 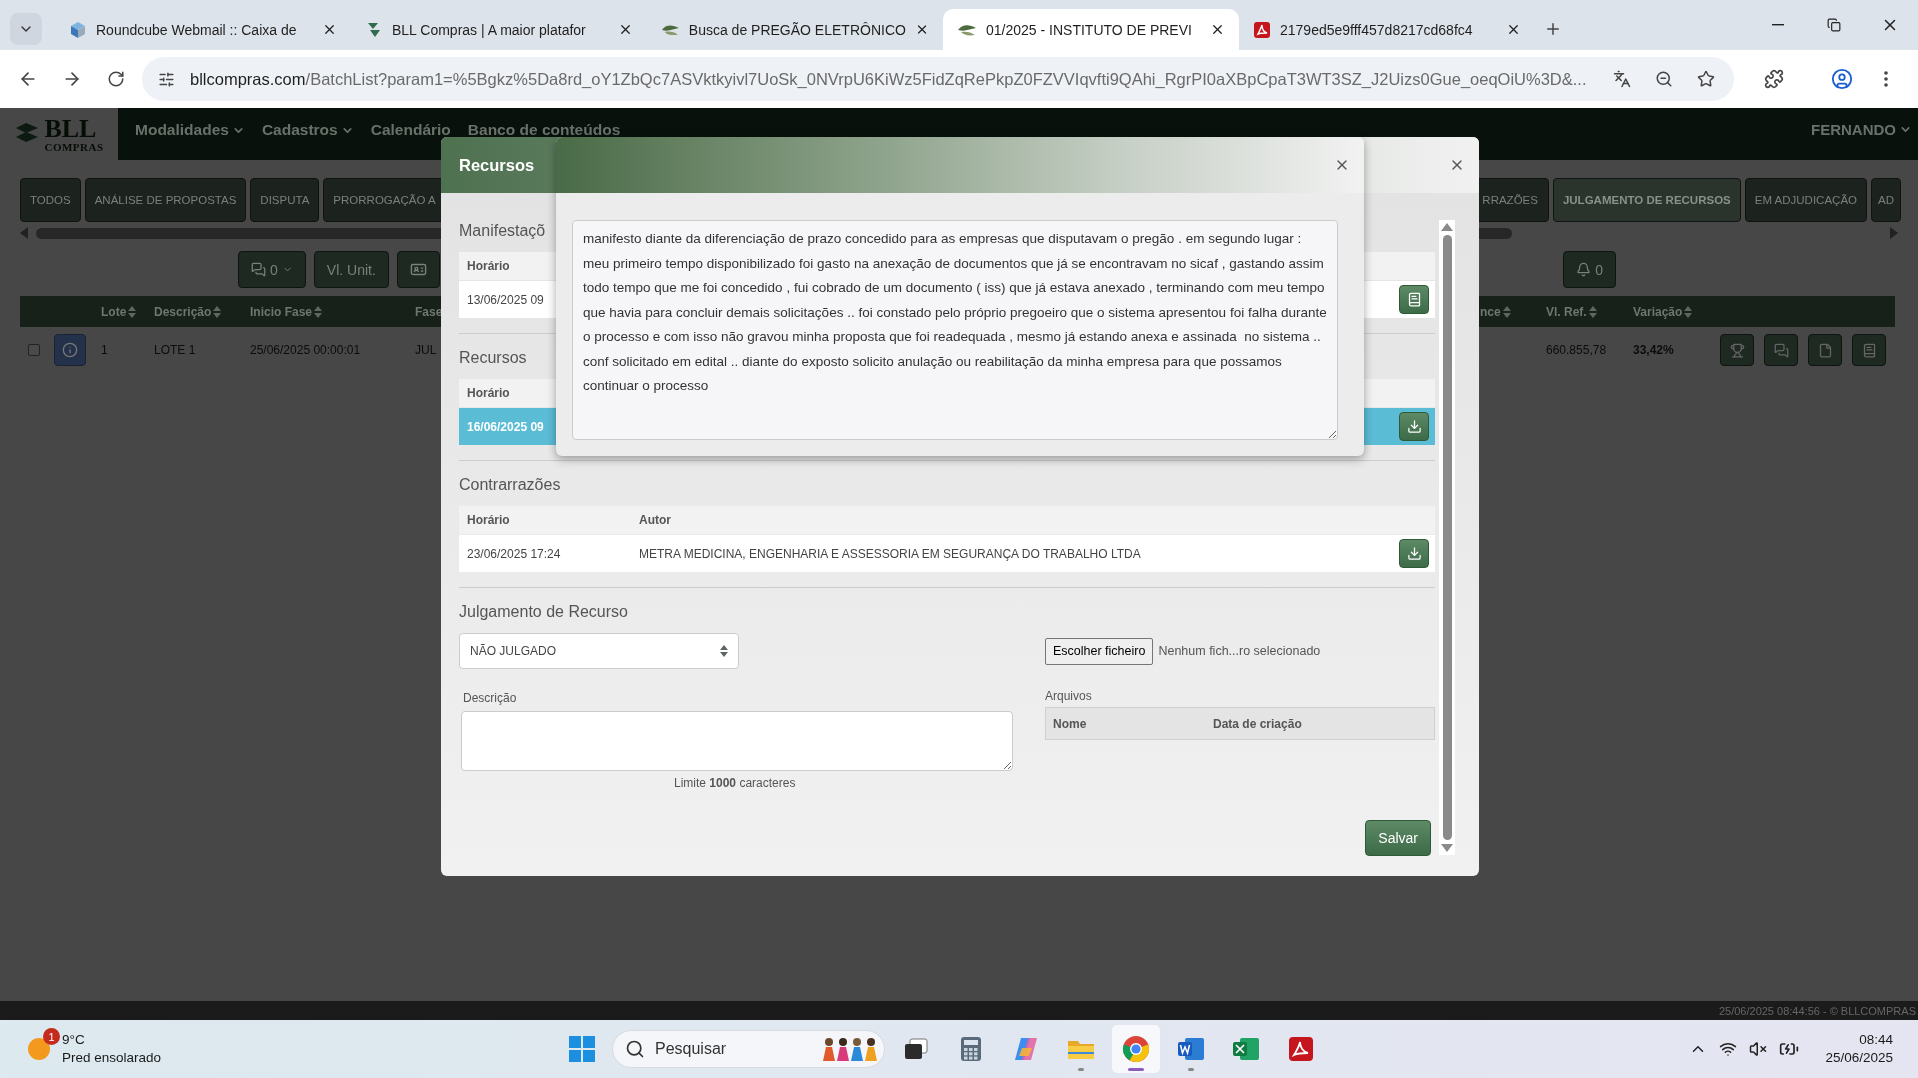 I want to click on column-header: Variação, so click(x=1663, y=311).